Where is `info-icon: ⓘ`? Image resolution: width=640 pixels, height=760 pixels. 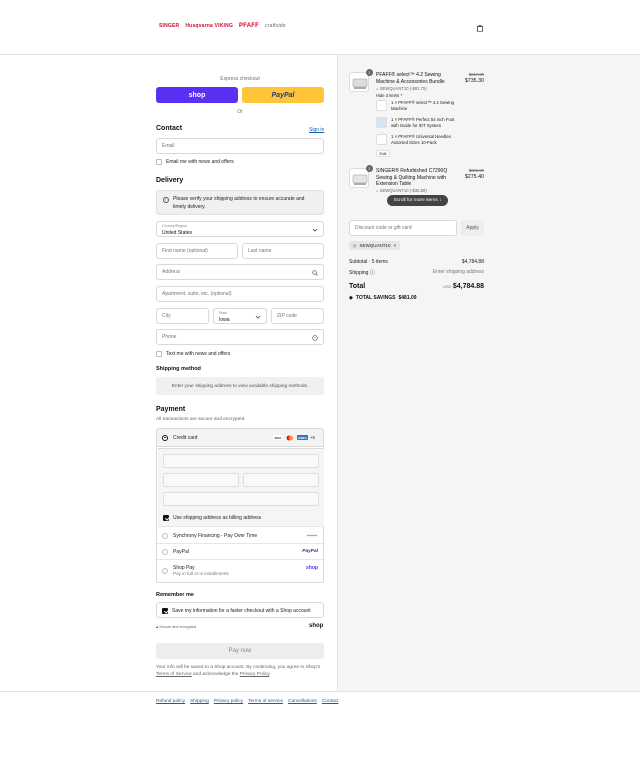
info-icon: ⓘ is located at coordinates (372, 273).